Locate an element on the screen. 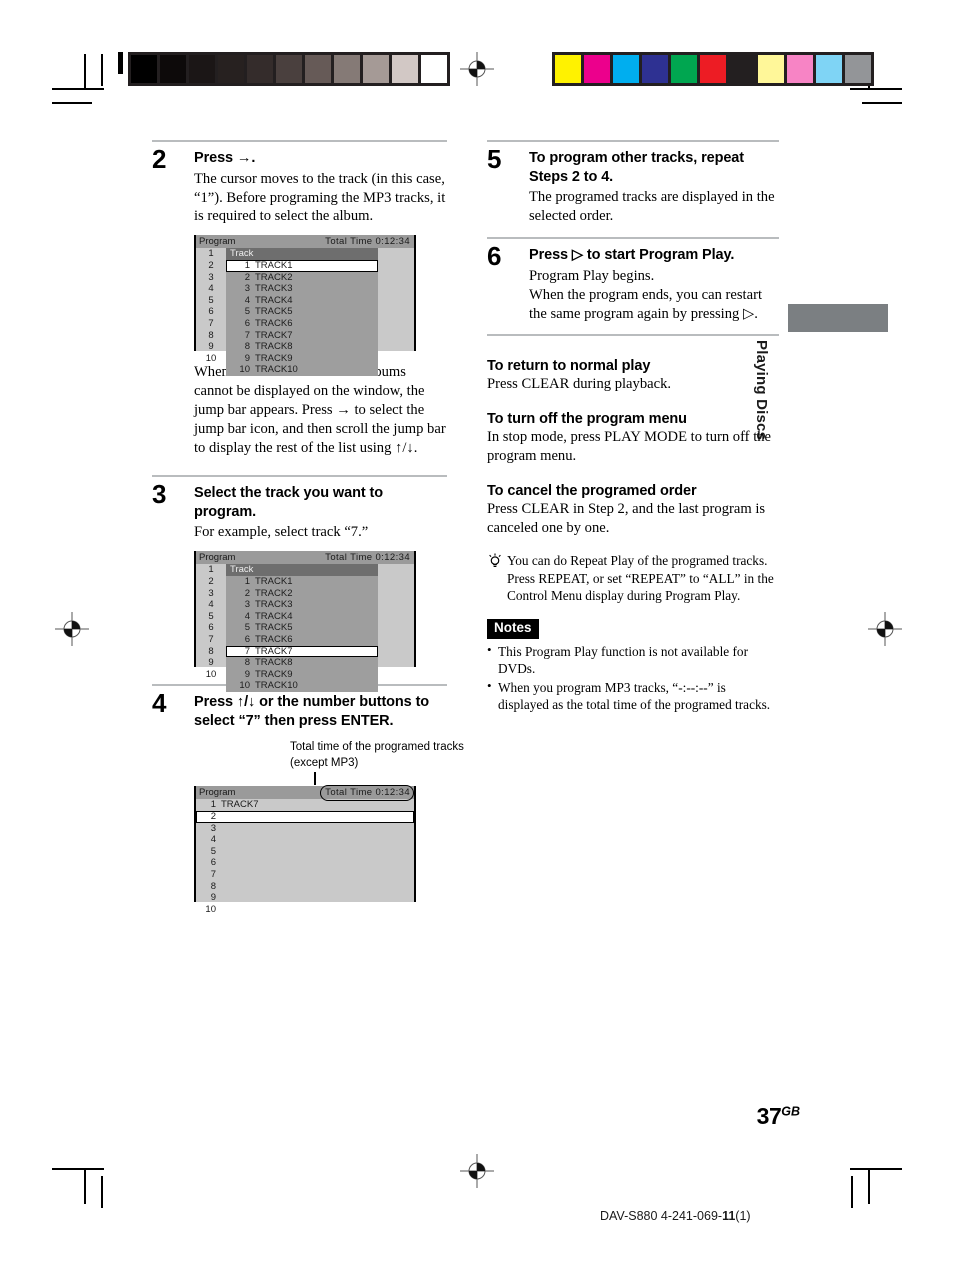 The image size is (954, 1270). osd-program-row-selected: 2 is located at coordinates (305, 817).